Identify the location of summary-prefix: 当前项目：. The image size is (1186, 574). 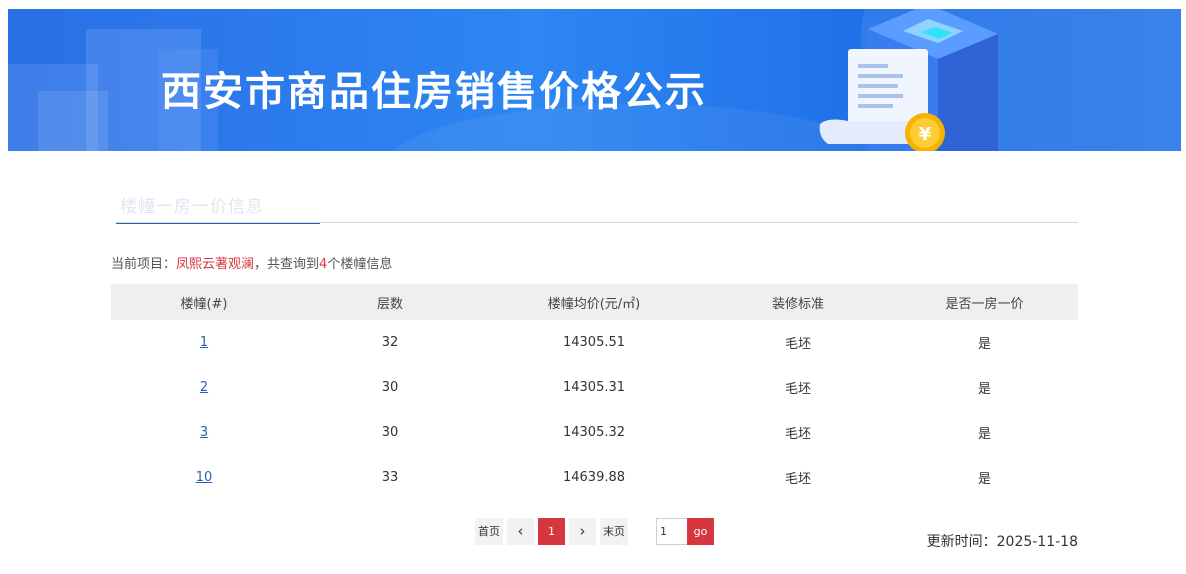
(144, 264).